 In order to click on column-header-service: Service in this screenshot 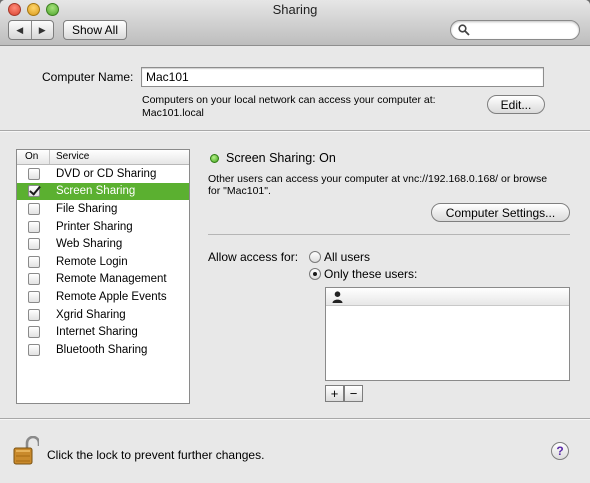, I will do `click(69, 157)`.